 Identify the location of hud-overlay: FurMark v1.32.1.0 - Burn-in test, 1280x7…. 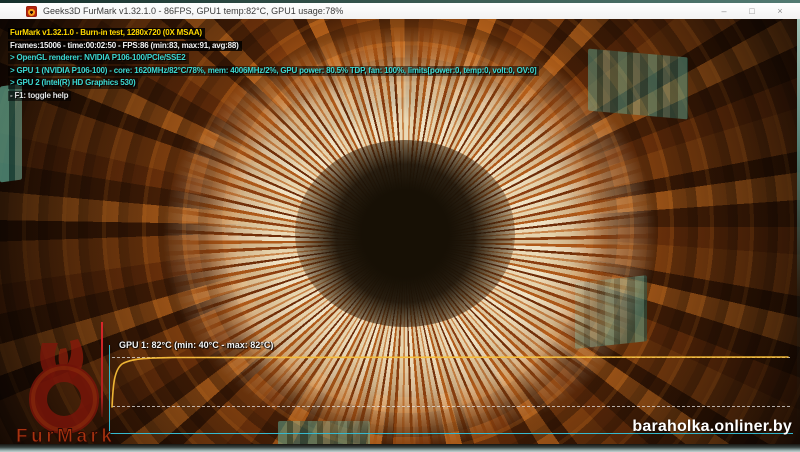
(274, 63).